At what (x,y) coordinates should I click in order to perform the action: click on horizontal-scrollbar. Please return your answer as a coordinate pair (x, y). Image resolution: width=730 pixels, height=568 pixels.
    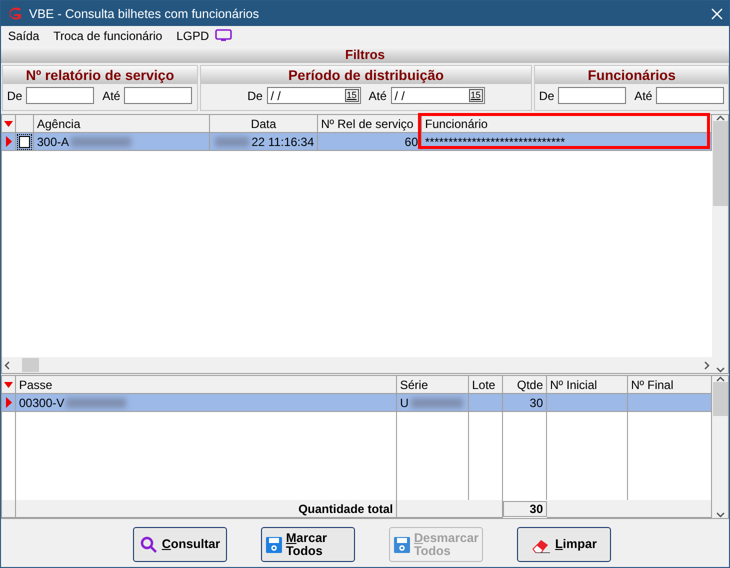
    Looking at the image, I should click on (357, 365).